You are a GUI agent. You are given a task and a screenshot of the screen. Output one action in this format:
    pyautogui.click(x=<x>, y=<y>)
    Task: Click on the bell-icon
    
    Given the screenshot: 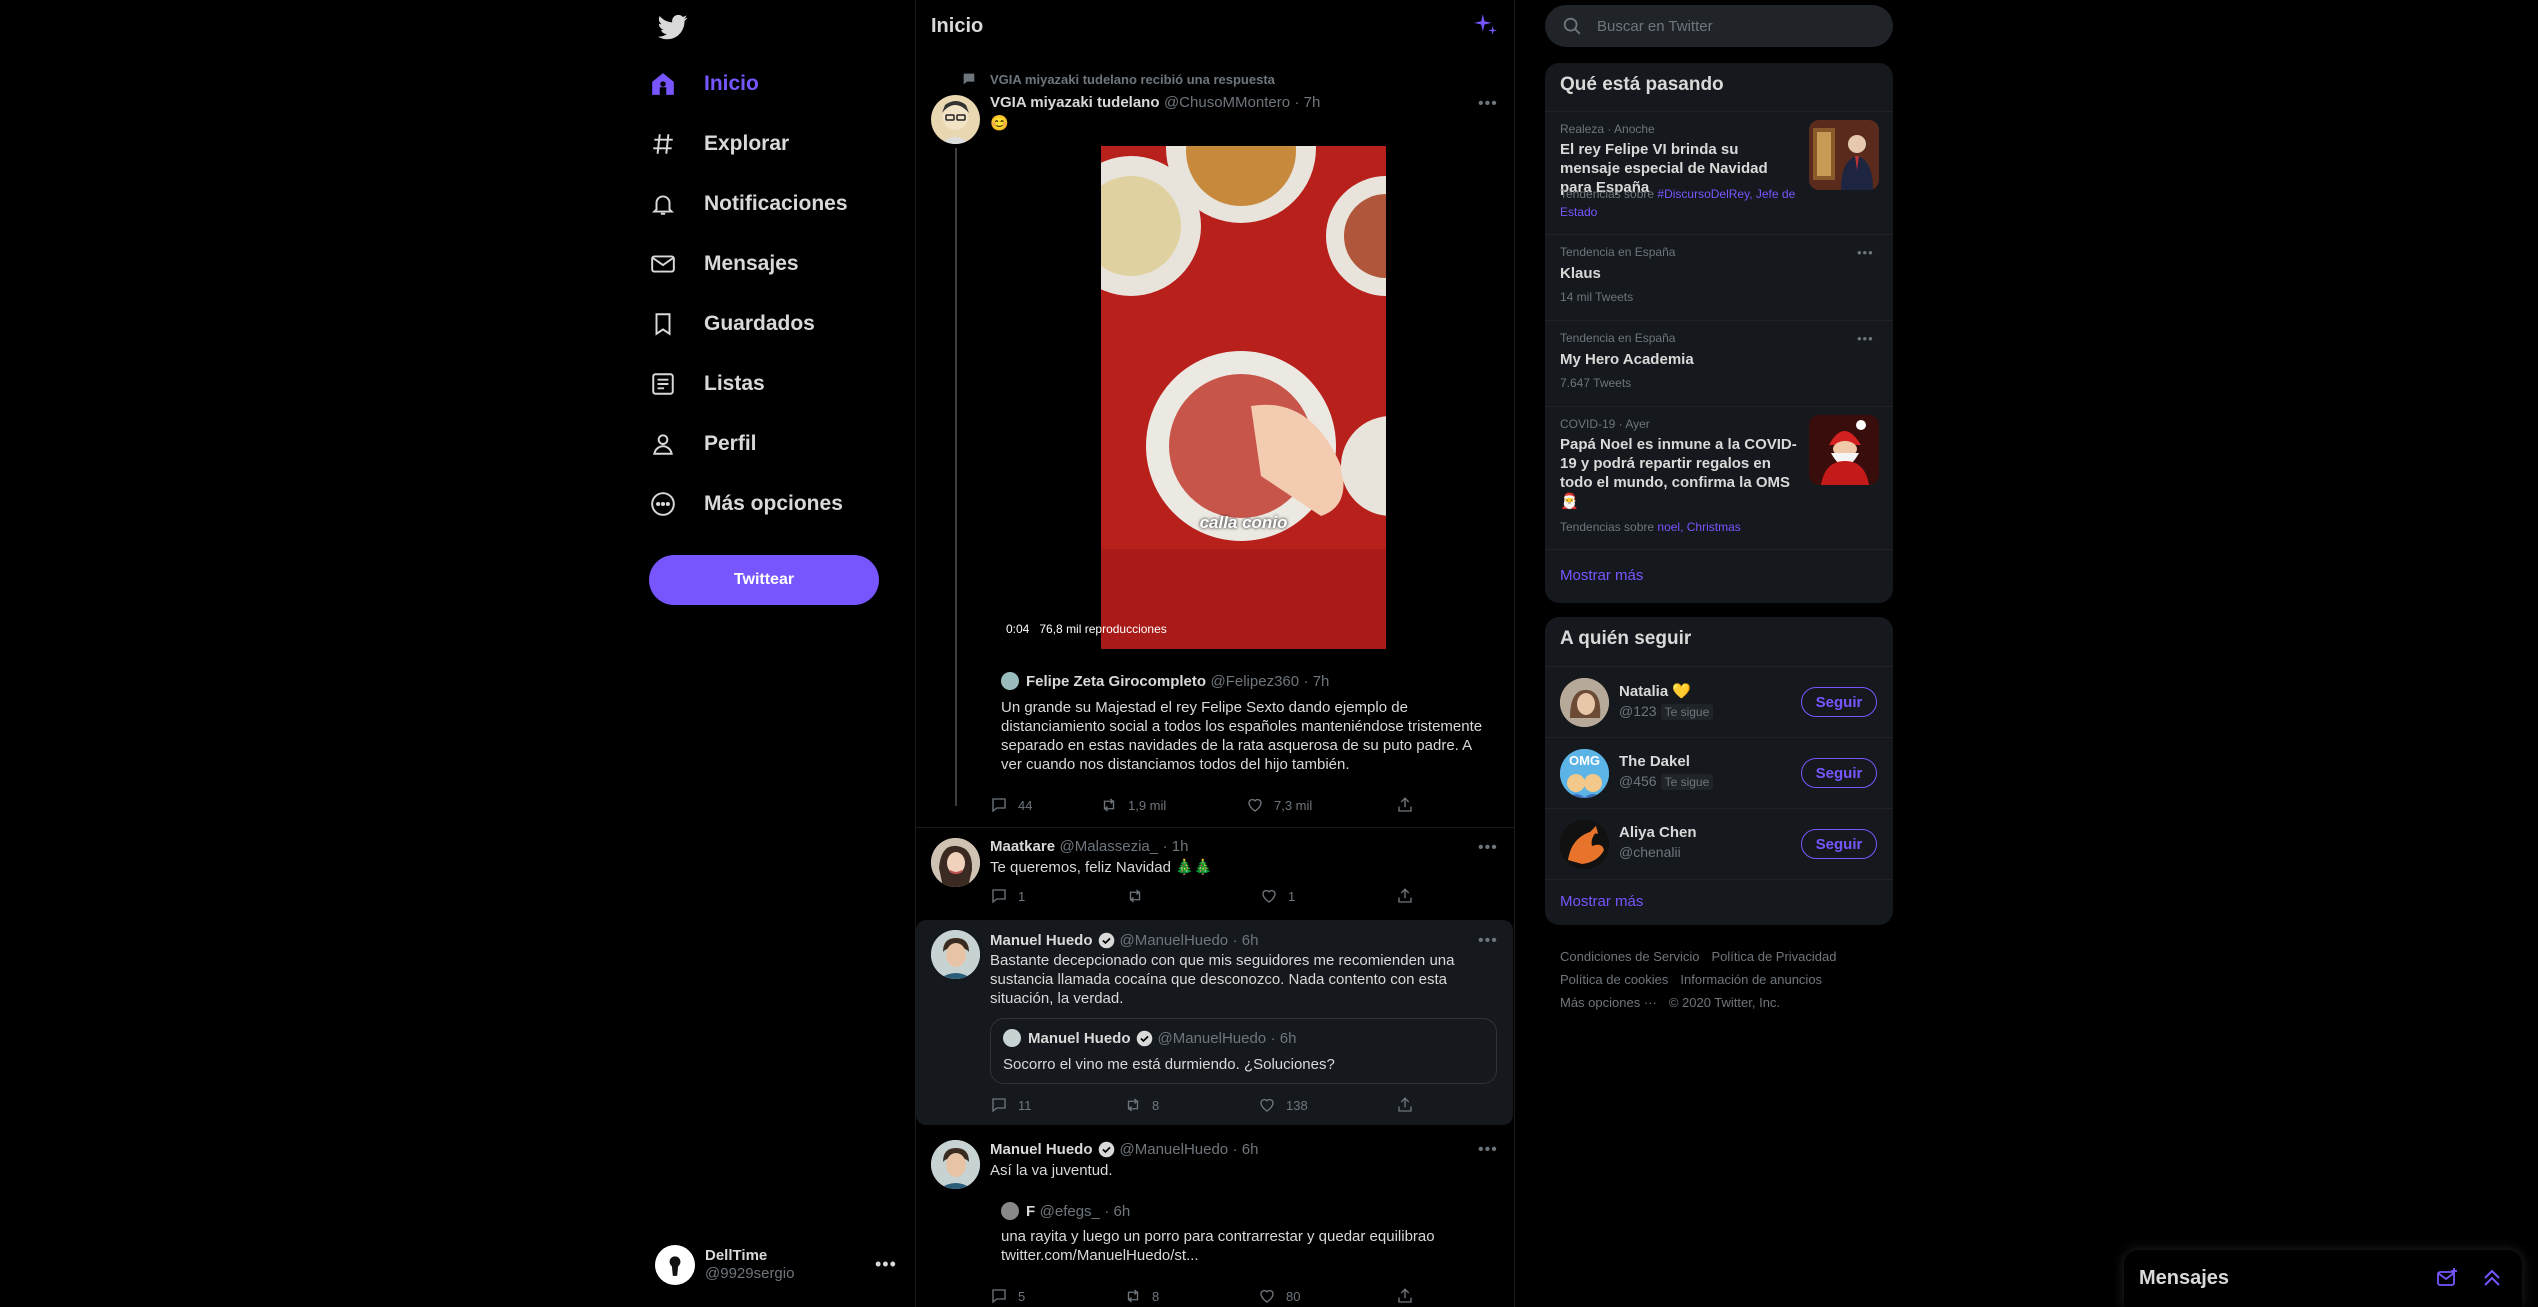 What is the action you would take?
    pyautogui.click(x=672, y=204)
    